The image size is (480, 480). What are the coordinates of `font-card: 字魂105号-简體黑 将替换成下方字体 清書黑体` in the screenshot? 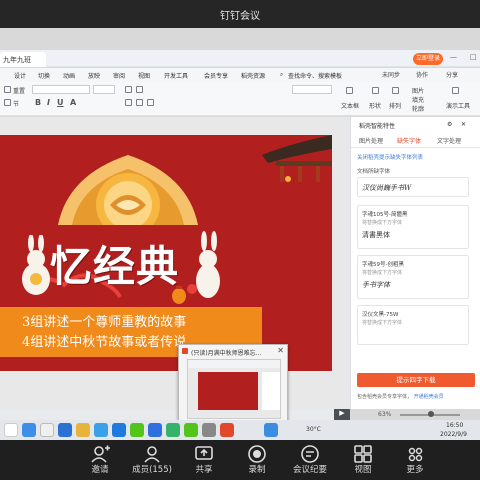 It's located at (413, 227).